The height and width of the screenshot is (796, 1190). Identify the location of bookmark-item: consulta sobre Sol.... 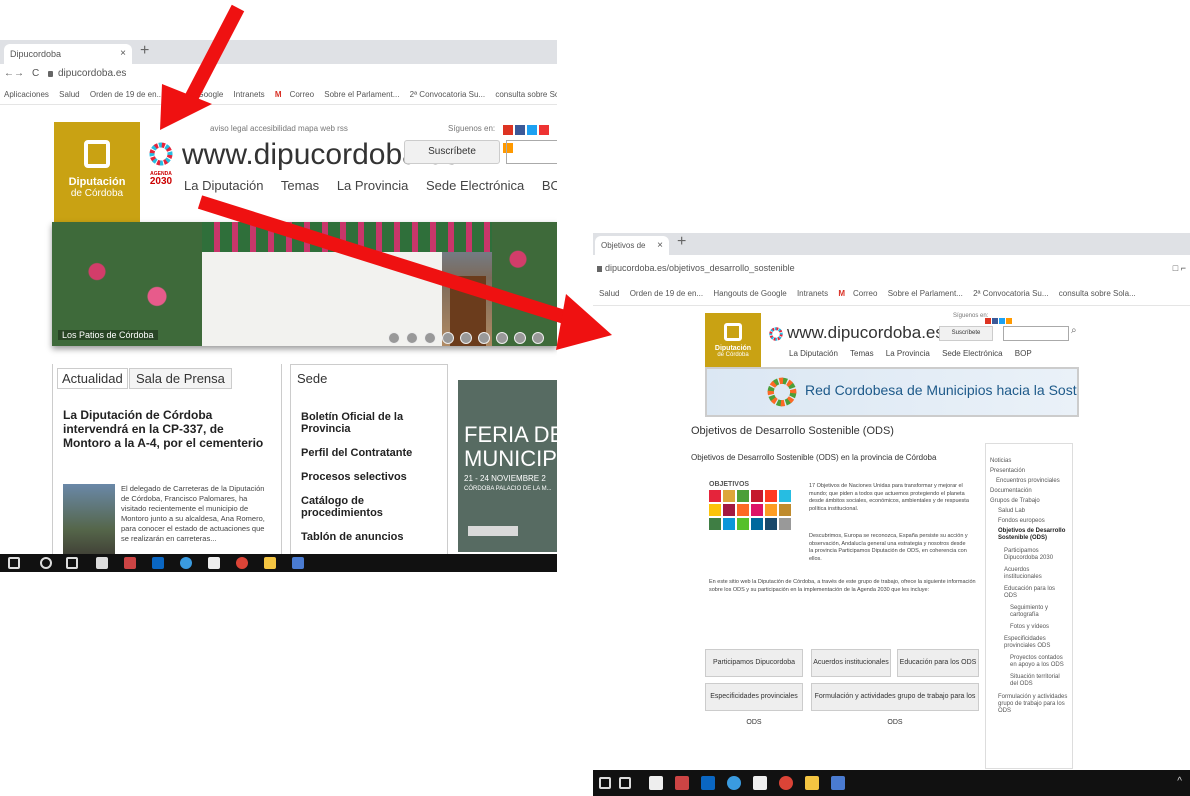
(526, 95).